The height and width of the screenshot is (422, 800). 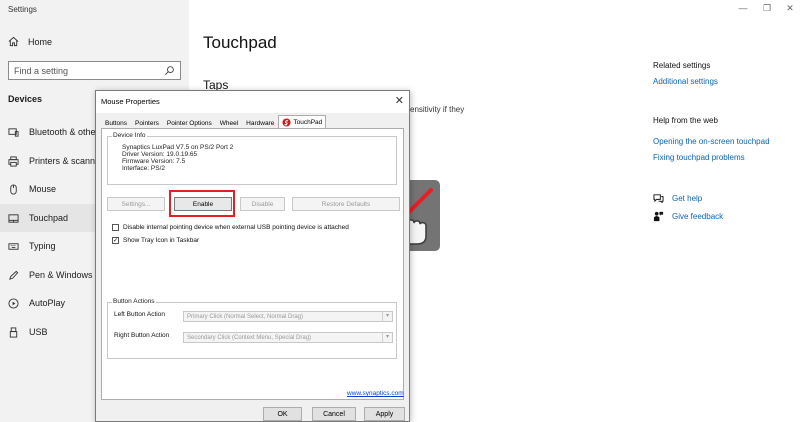 What do you see at coordinates (161, 240) in the screenshot?
I see `tray-icon-label: Show Tray Icon in Taskbar` at bounding box center [161, 240].